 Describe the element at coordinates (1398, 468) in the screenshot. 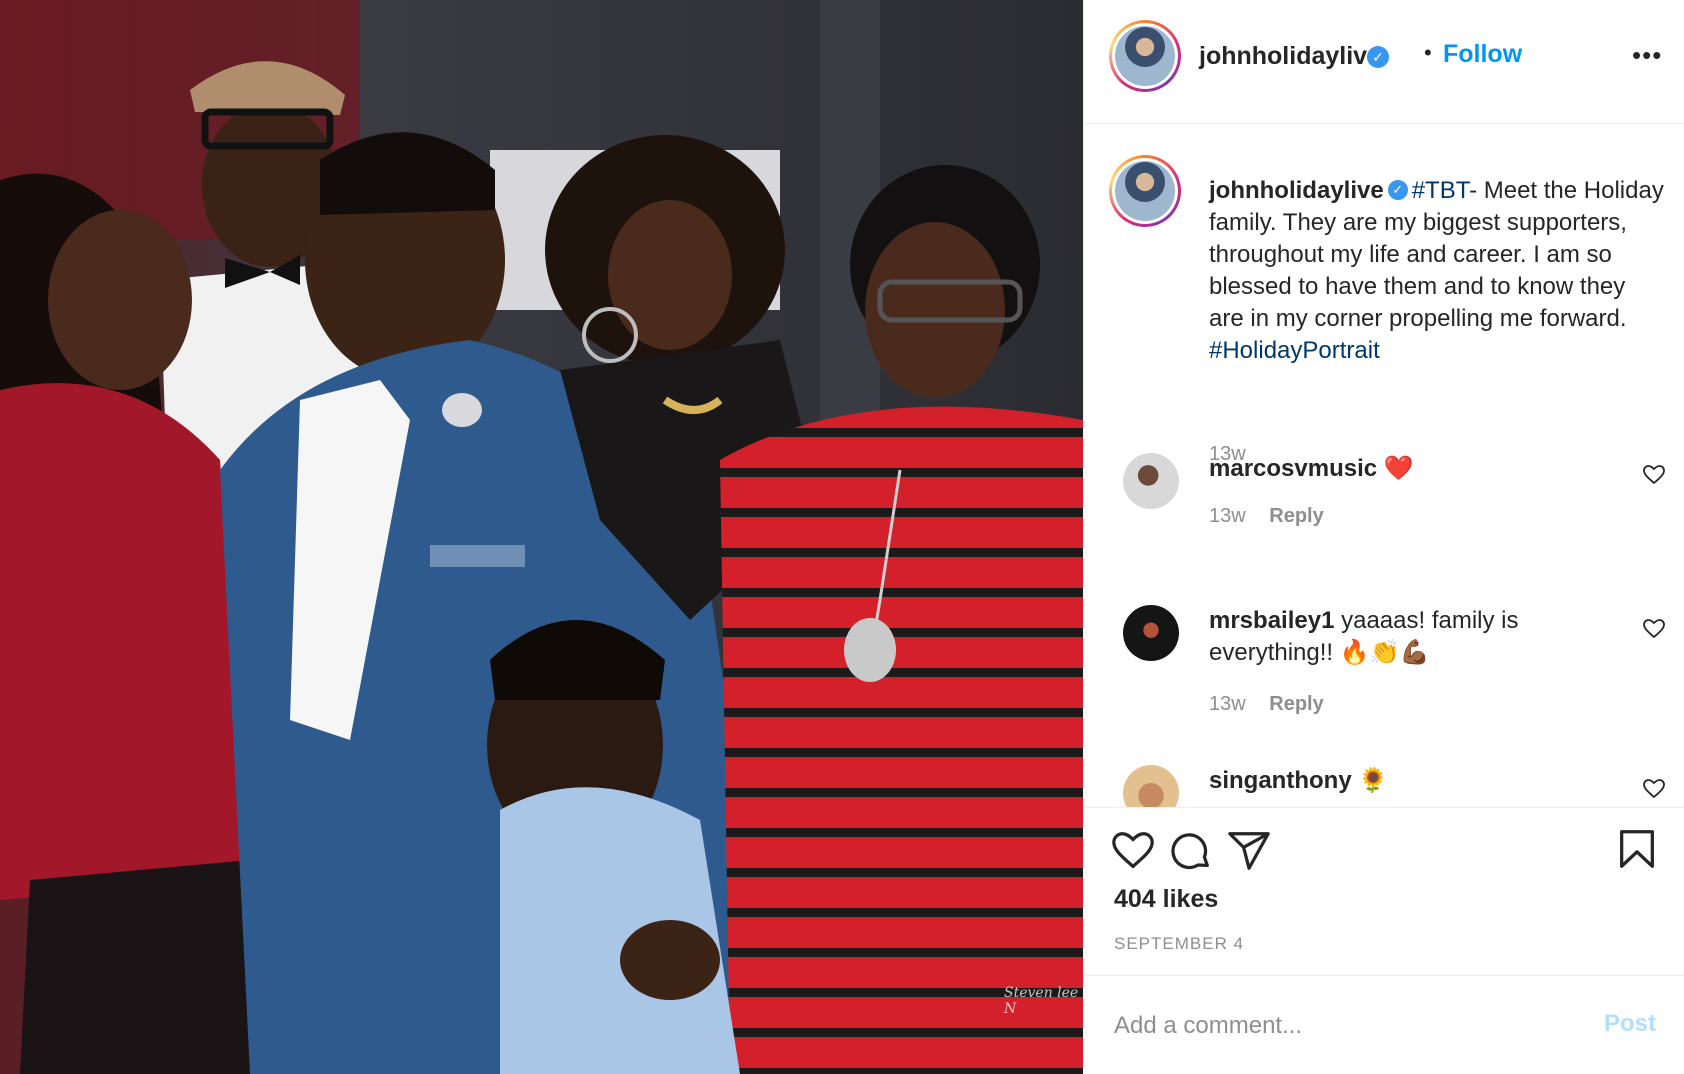

I see `comment-body: ❤️` at that location.